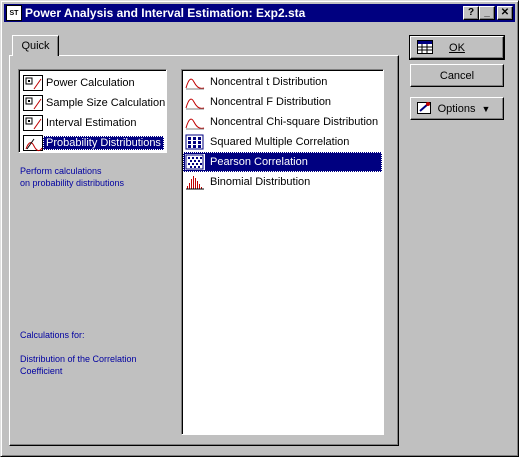 This screenshot has height=457, width=519. I want to click on close-button: ✕, so click(505, 13).